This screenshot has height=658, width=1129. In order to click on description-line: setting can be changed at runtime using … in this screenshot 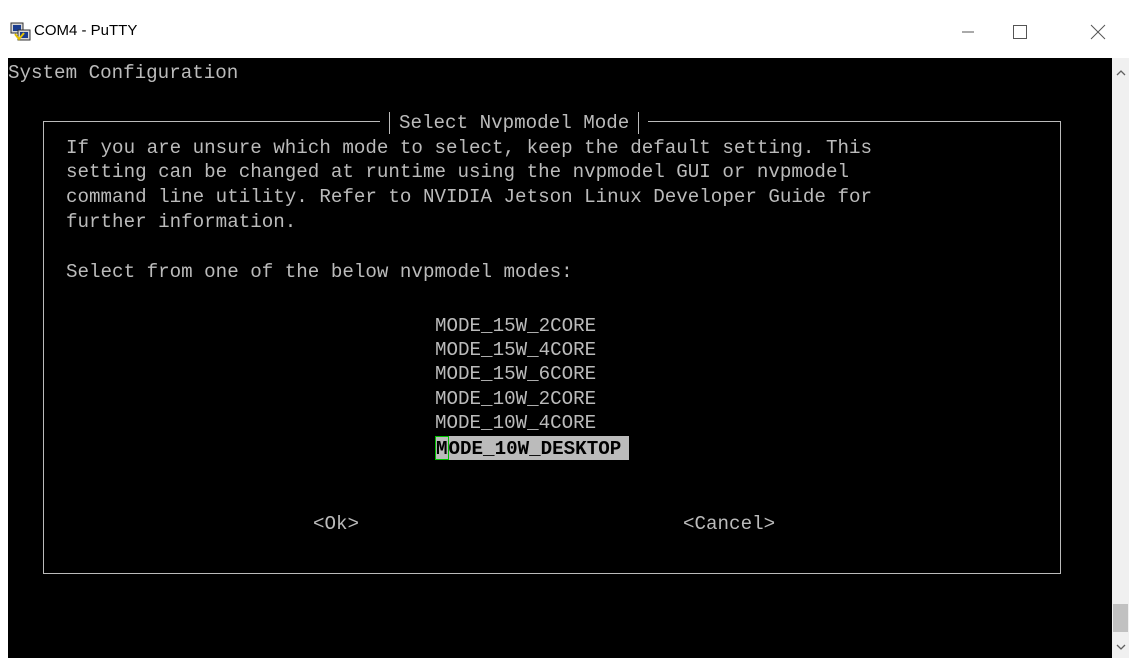, I will do `click(457, 172)`.